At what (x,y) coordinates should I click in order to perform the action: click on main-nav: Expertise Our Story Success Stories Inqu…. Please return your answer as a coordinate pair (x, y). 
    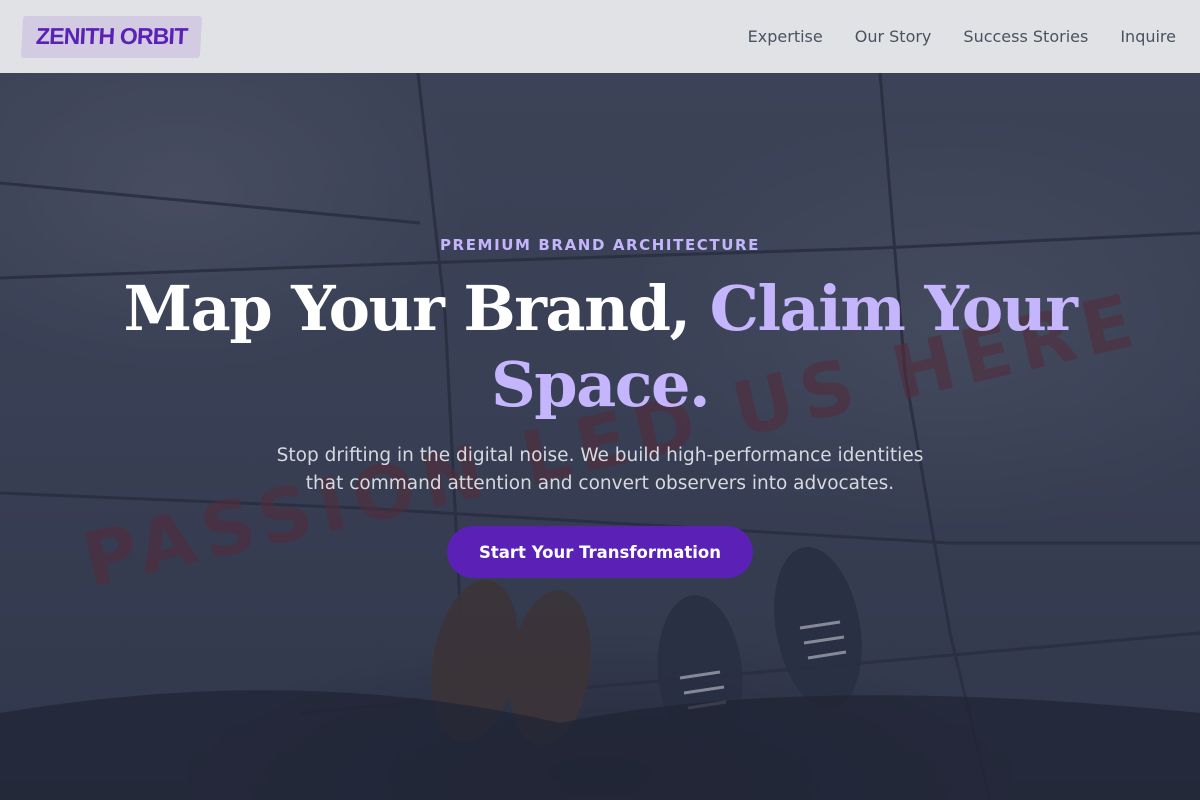
    Looking at the image, I should click on (962, 36).